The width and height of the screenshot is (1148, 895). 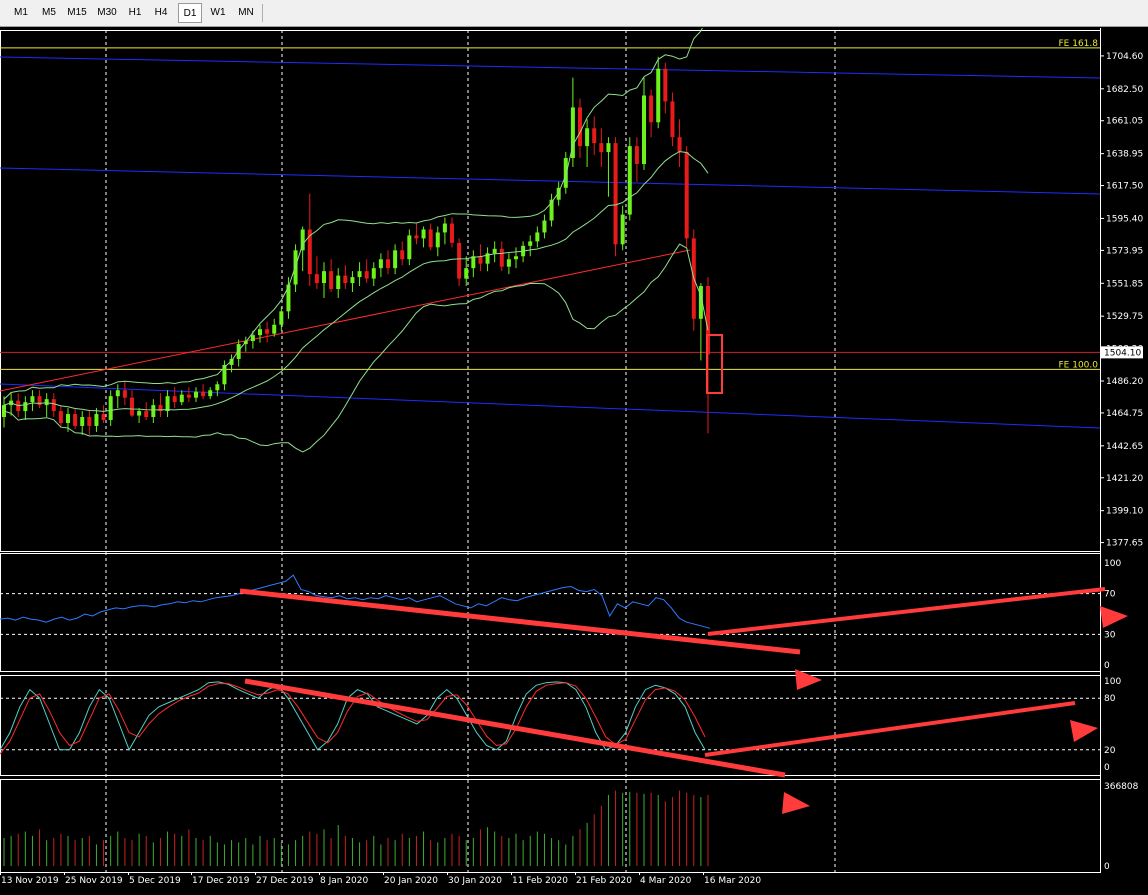 What do you see at coordinates (356, 348) in the screenshot?
I see `bollinger-lower-band` at bounding box center [356, 348].